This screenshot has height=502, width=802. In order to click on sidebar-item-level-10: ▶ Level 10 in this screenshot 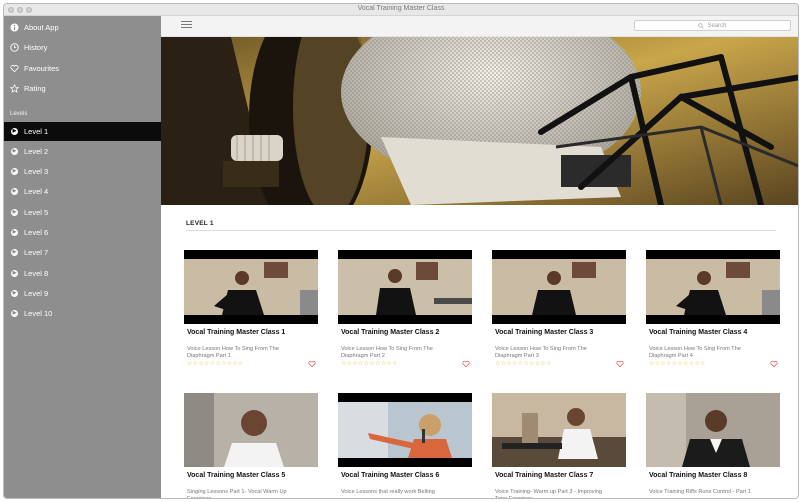, I will do `click(82, 313)`.